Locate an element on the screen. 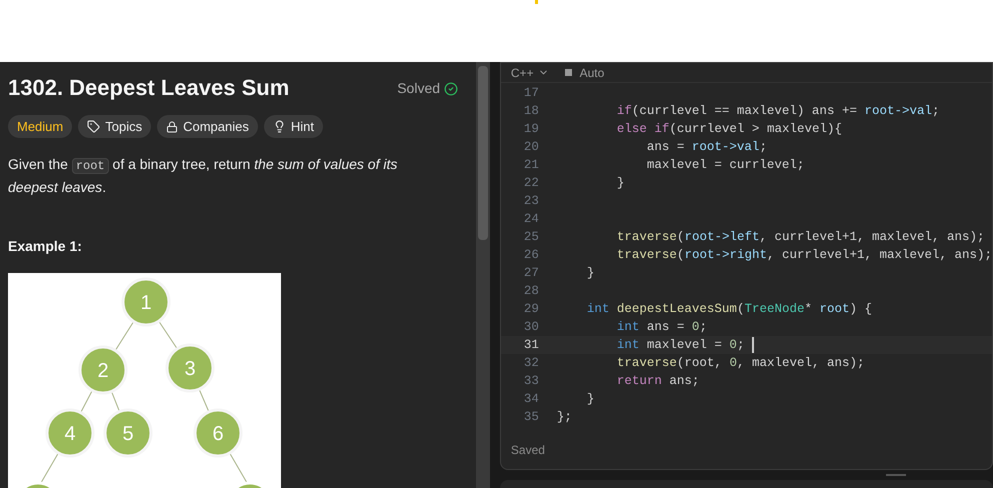  line-number: 35 is located at coordinates (531, 417).